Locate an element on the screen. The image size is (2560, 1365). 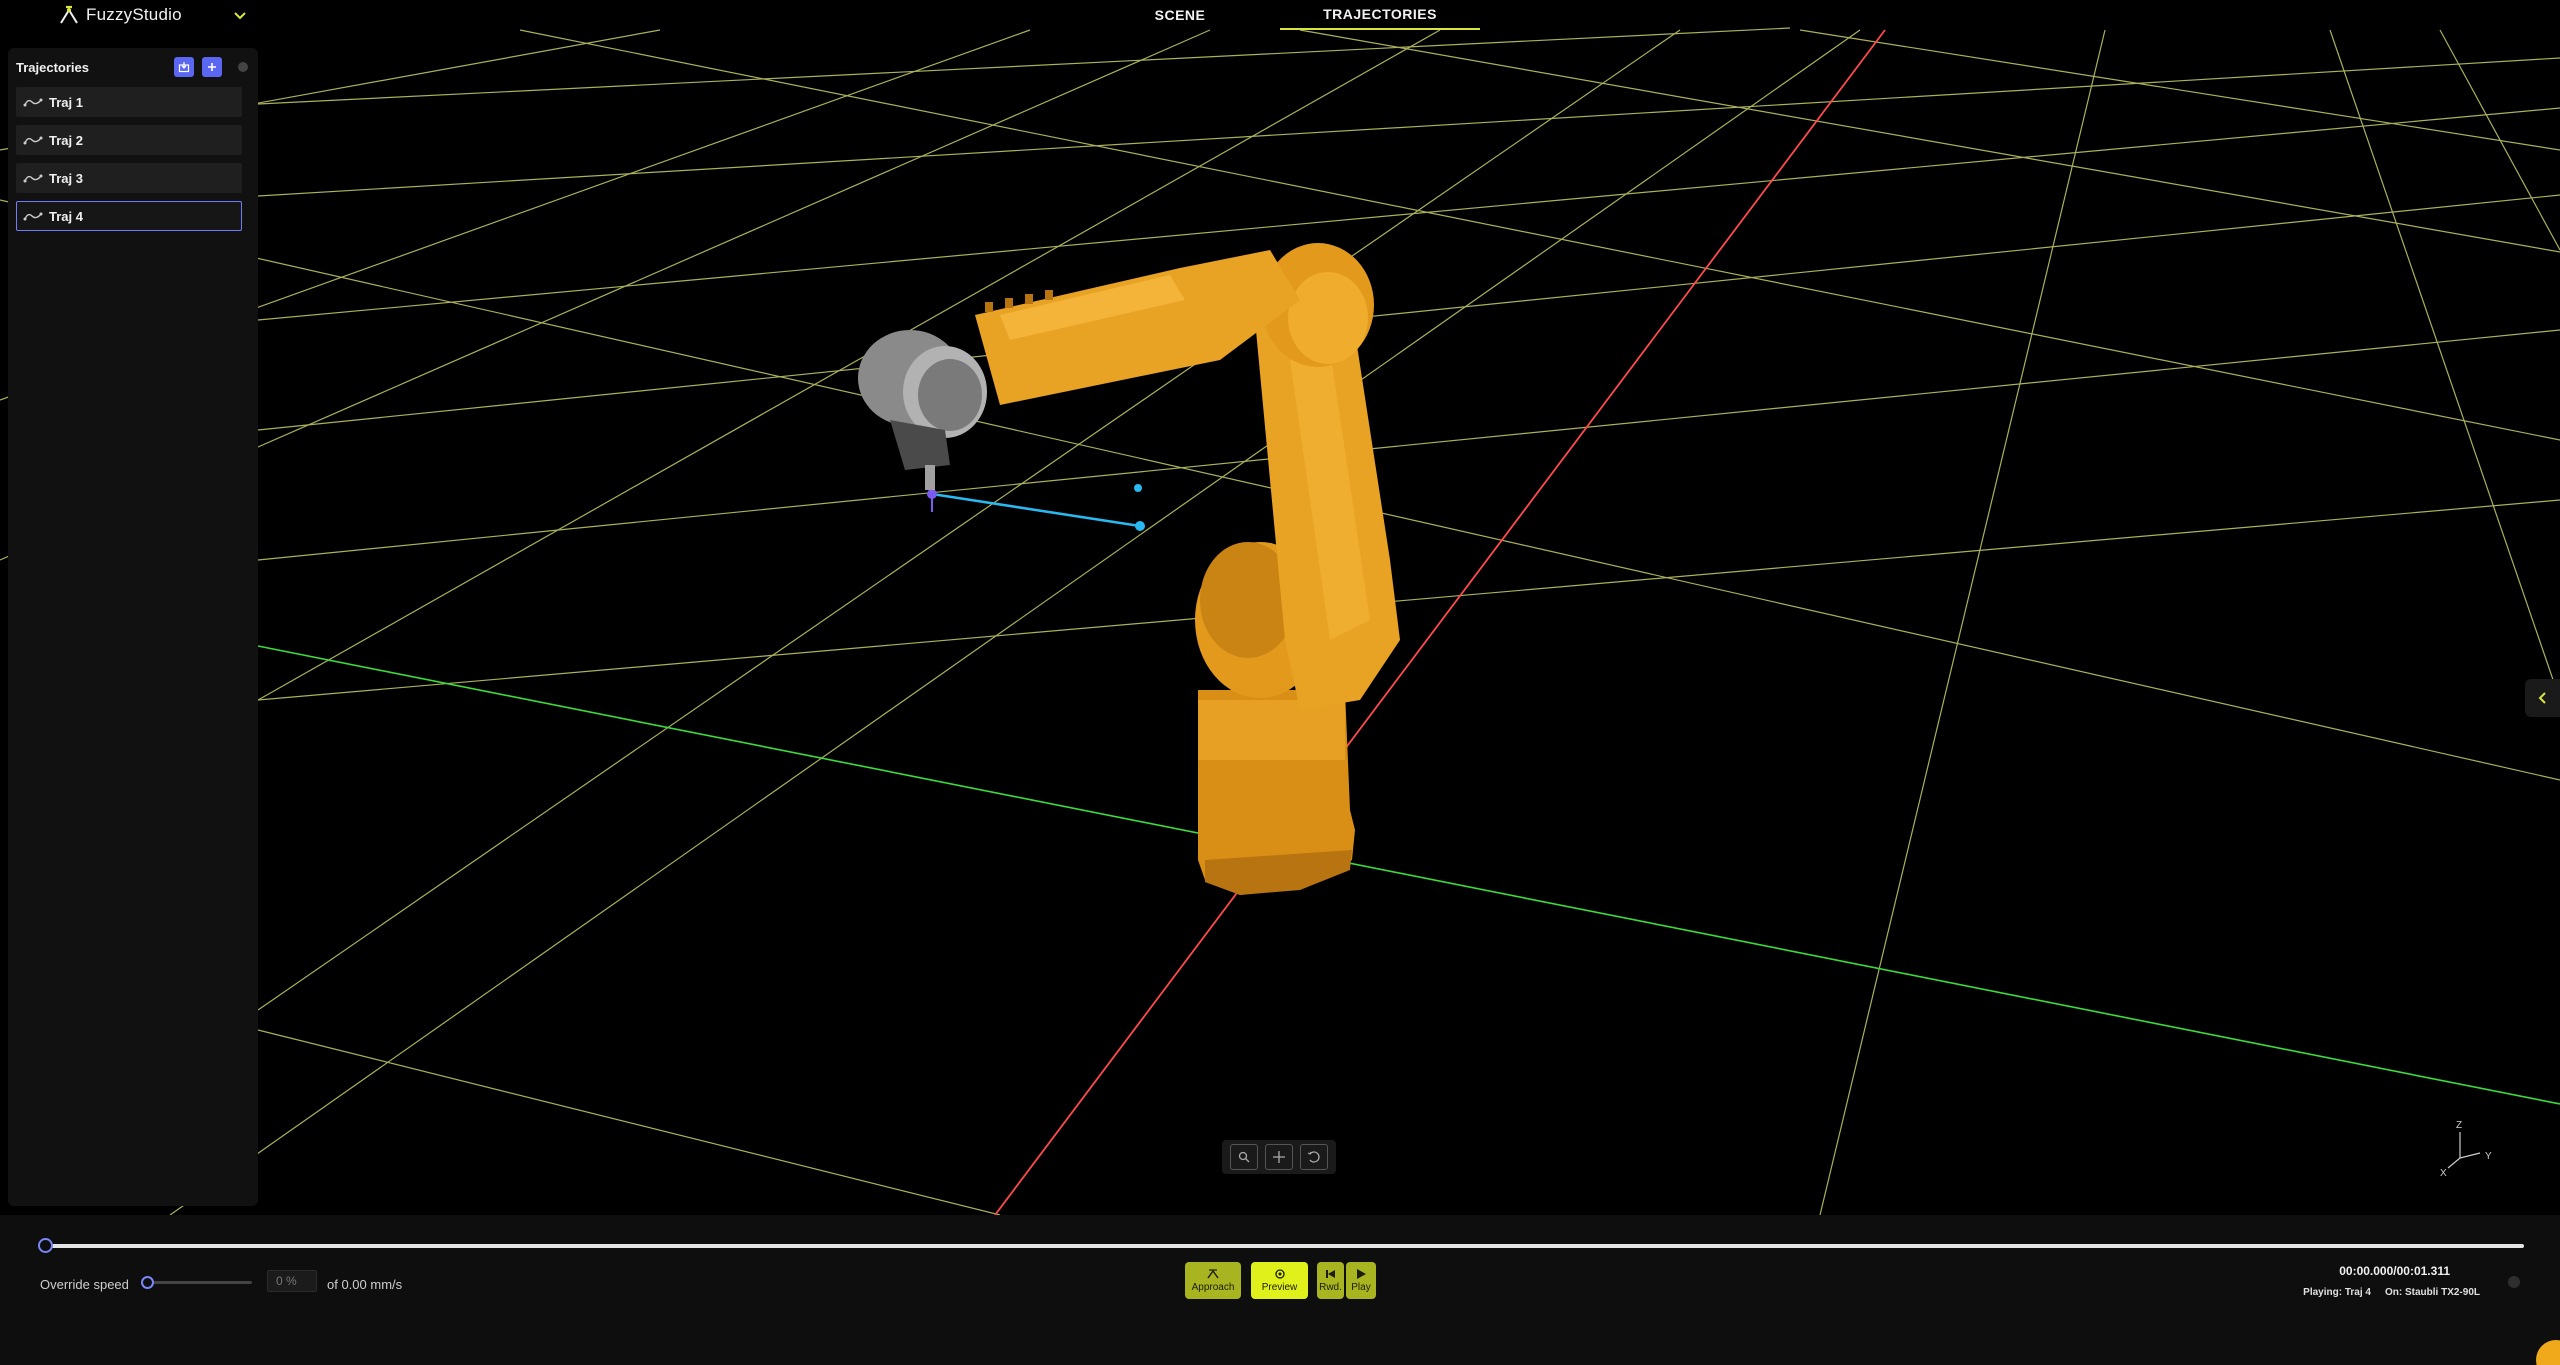
brand: FuzzyStudio is located at coordinates (120, 15).